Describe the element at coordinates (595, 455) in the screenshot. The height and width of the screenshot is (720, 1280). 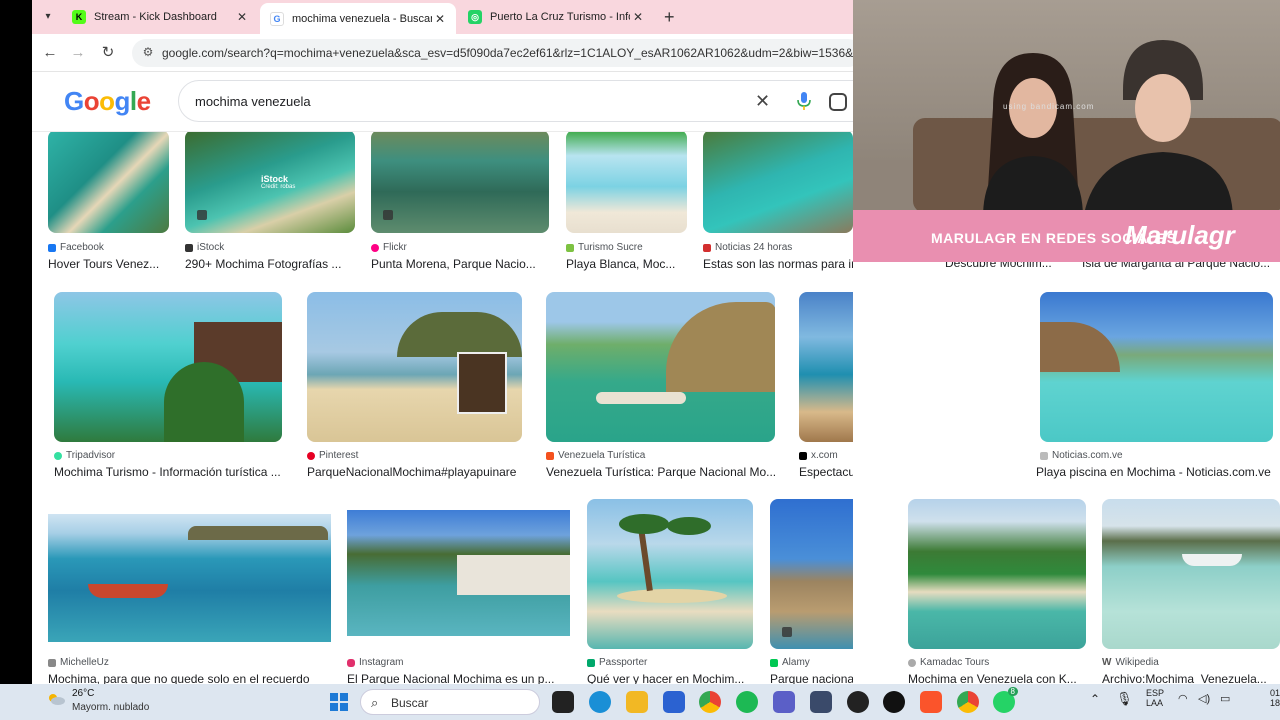
I see `result-source: Venezuela Turística` at that location.